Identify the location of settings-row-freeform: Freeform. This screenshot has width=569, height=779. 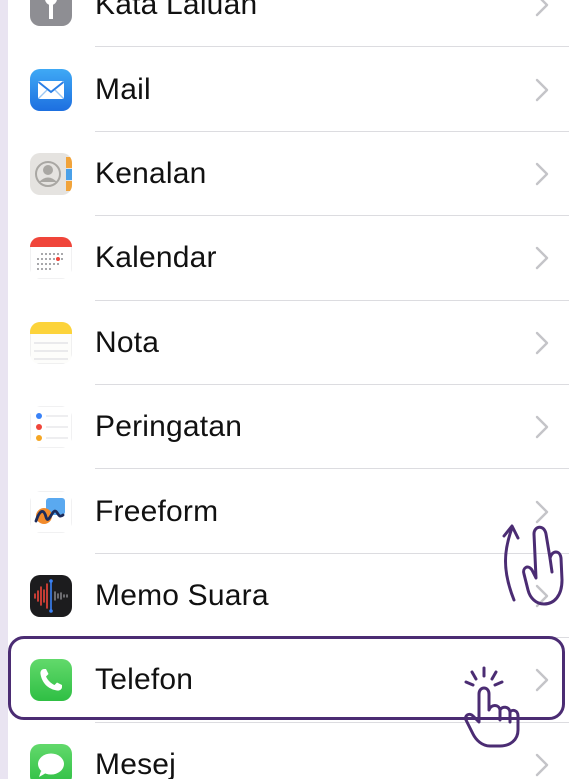
(288, 511).